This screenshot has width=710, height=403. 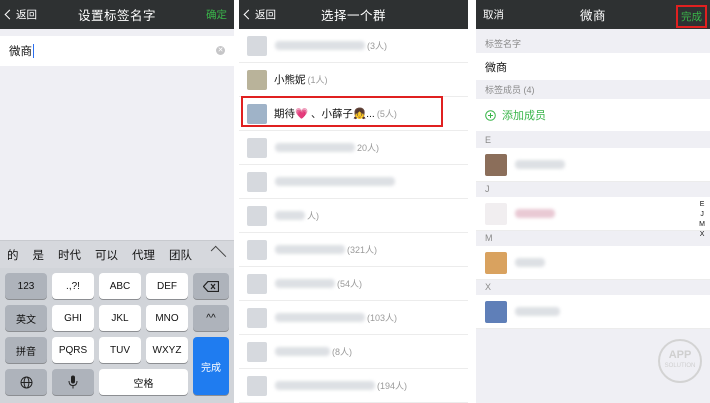 What do you see at coordinates (13, 255) in the screenshot?
I see `candidate-item: 的` at bounding box center [13, 255].